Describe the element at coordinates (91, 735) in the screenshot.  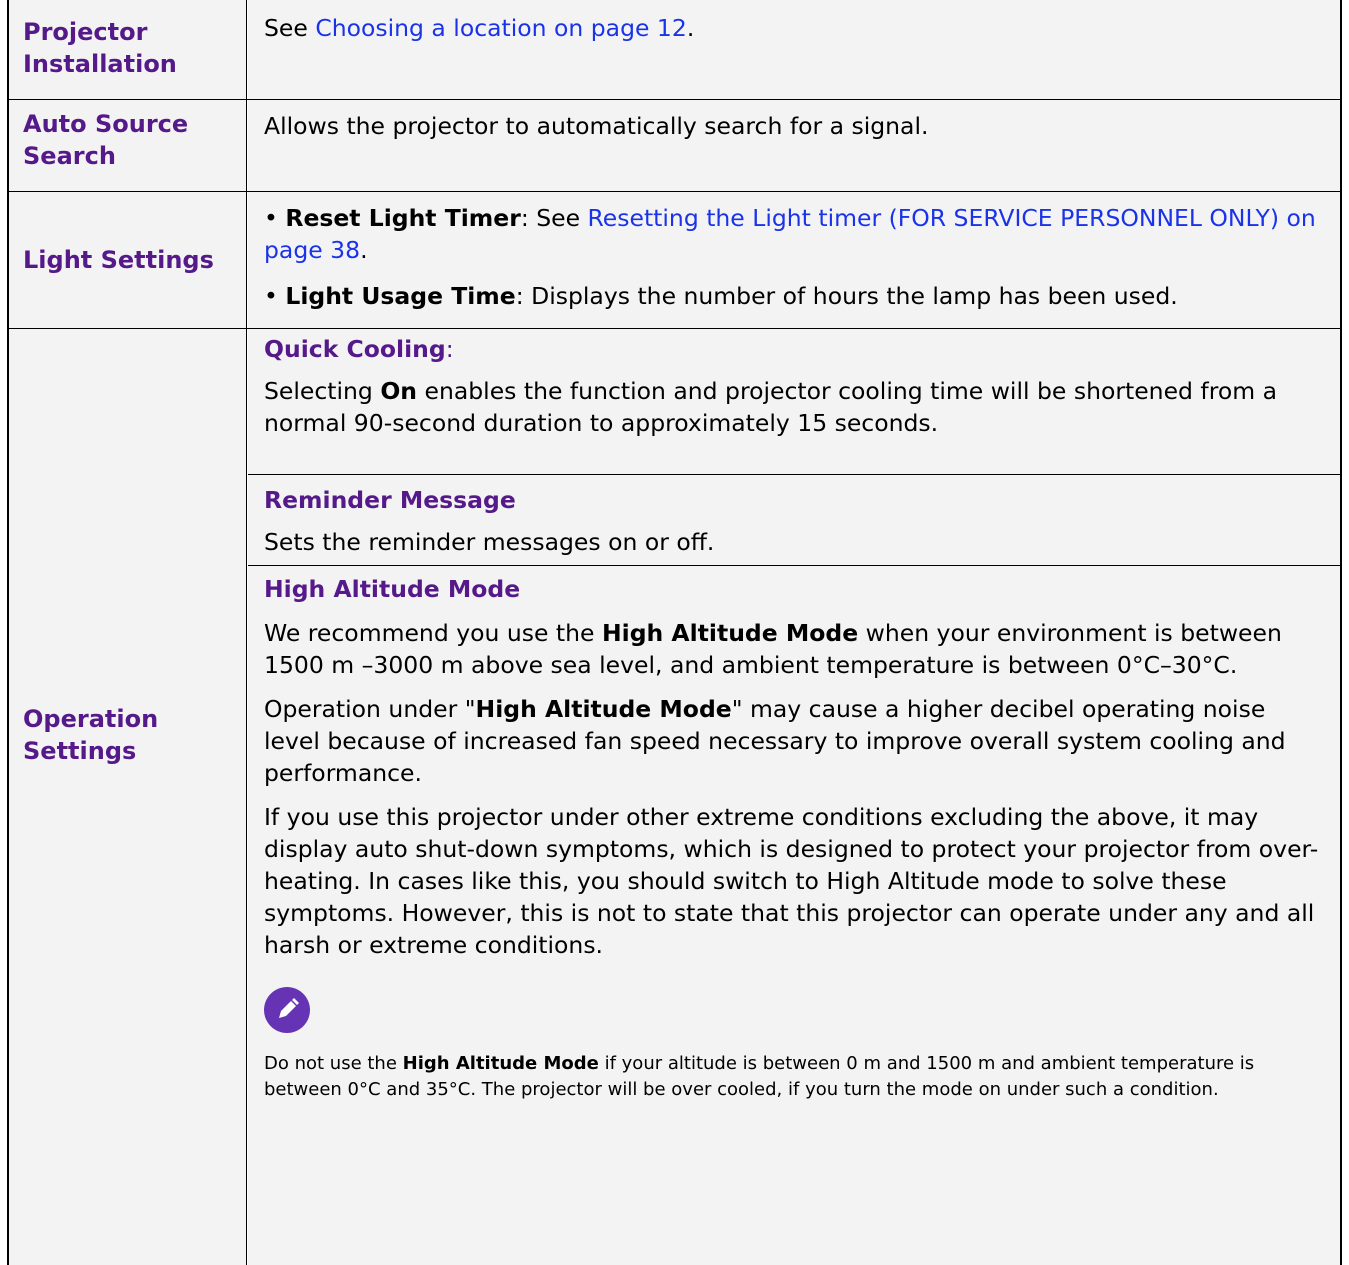
I see `row-label-text: Operation Settings` at that location.